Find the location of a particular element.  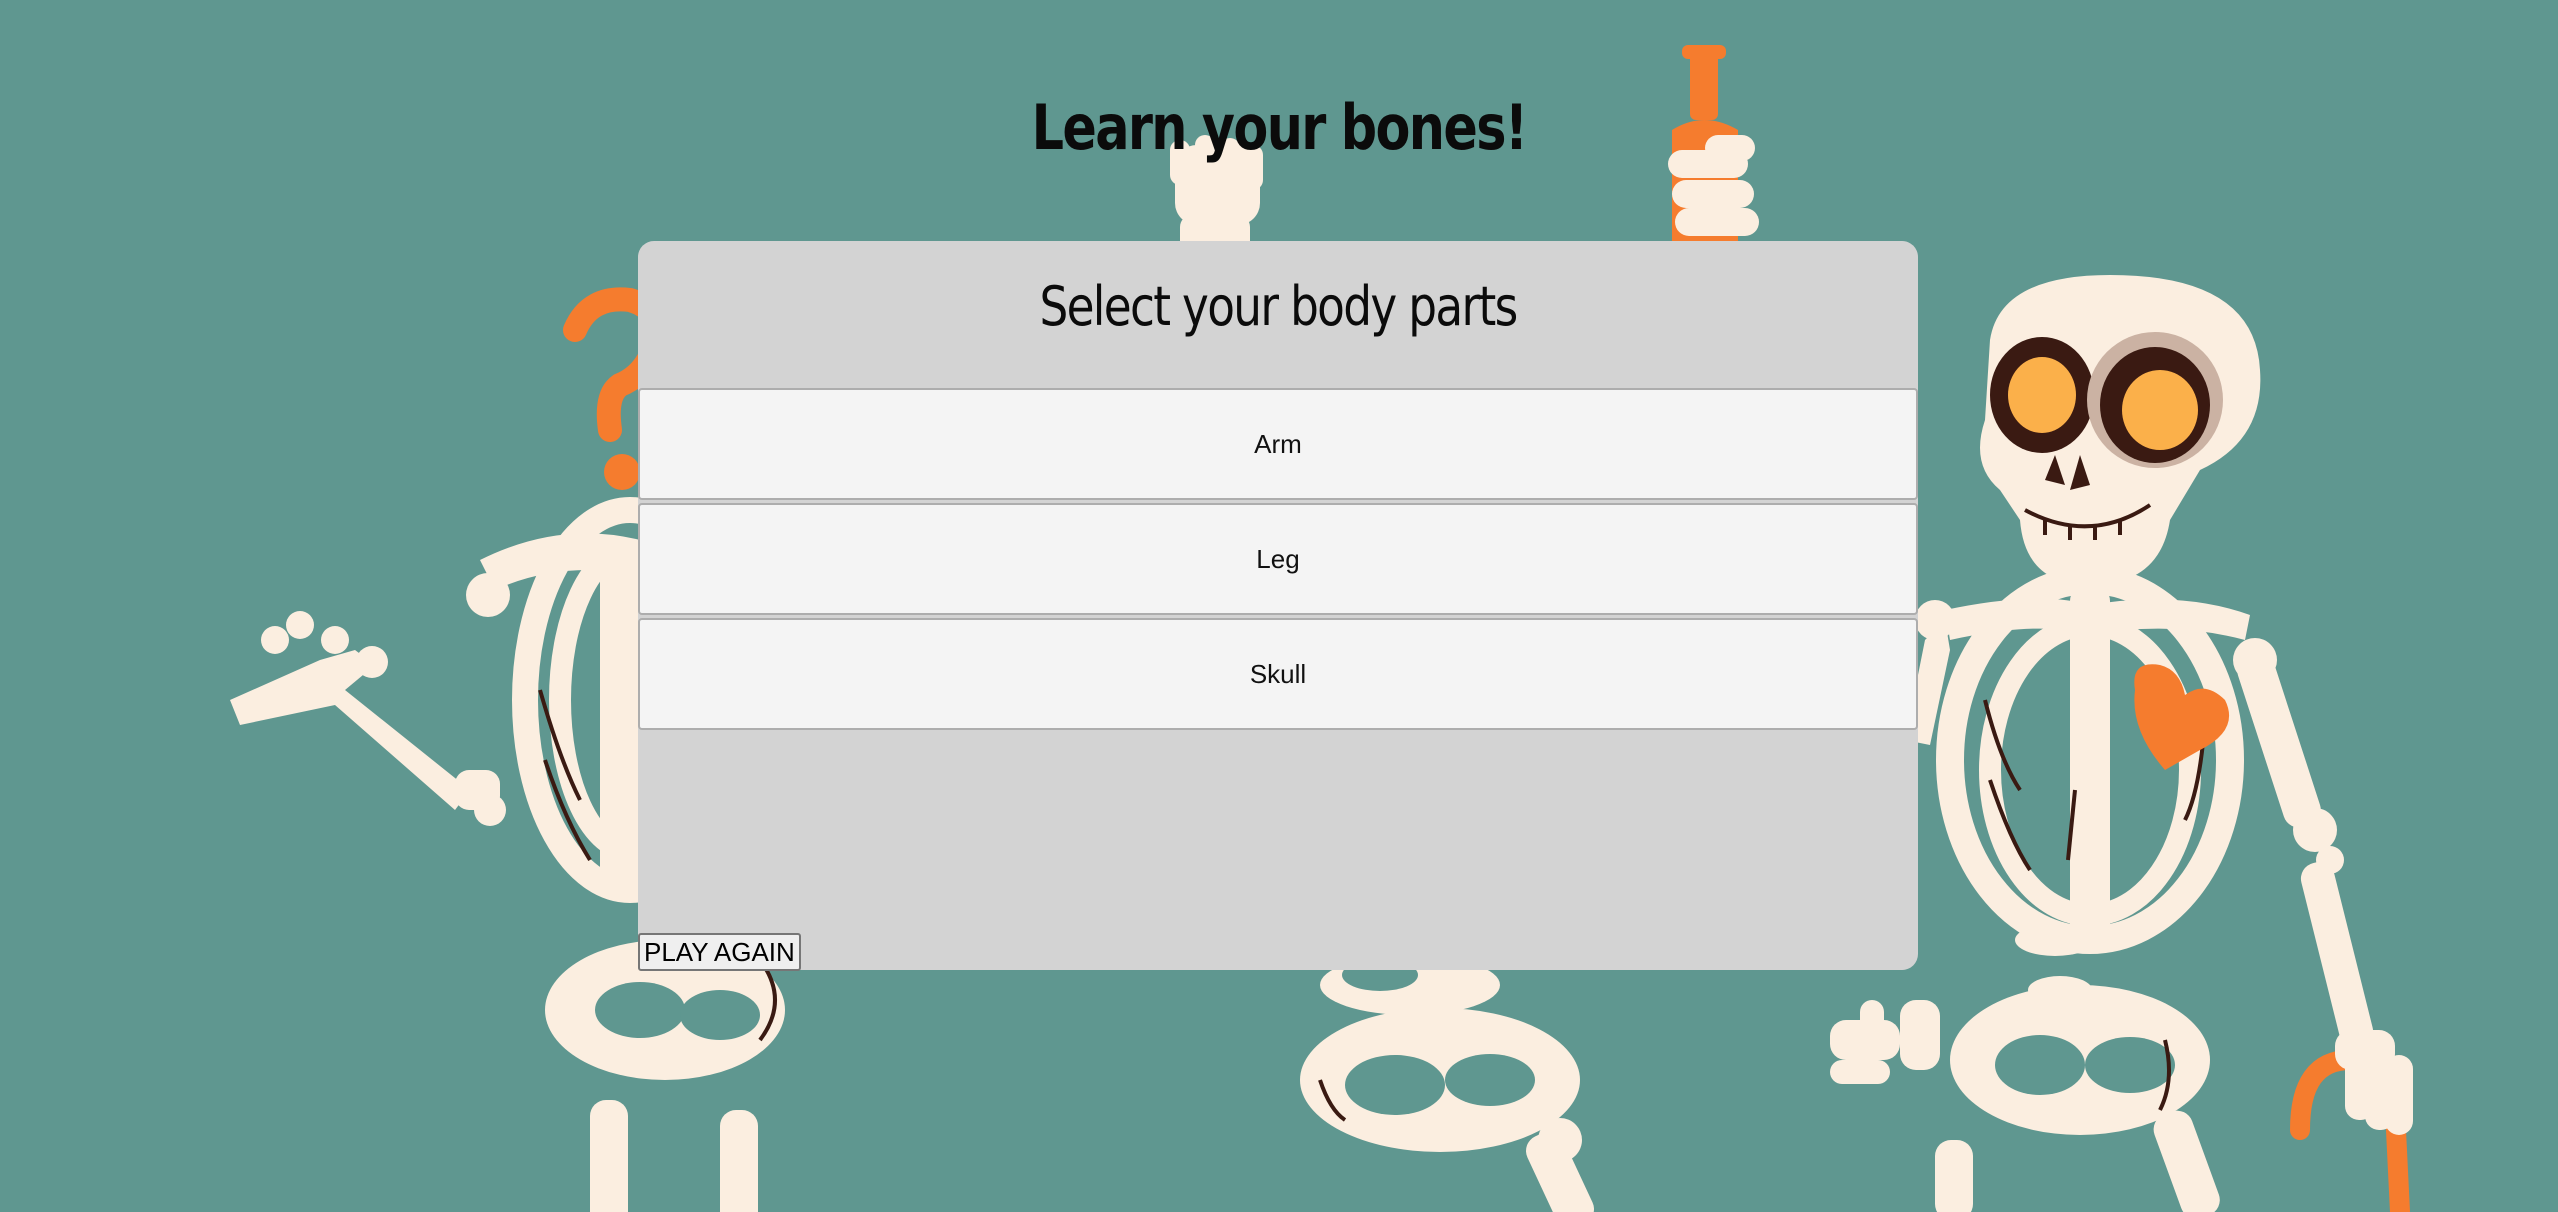

option-skull-button: Skull is located at coordinates (1278, 674).